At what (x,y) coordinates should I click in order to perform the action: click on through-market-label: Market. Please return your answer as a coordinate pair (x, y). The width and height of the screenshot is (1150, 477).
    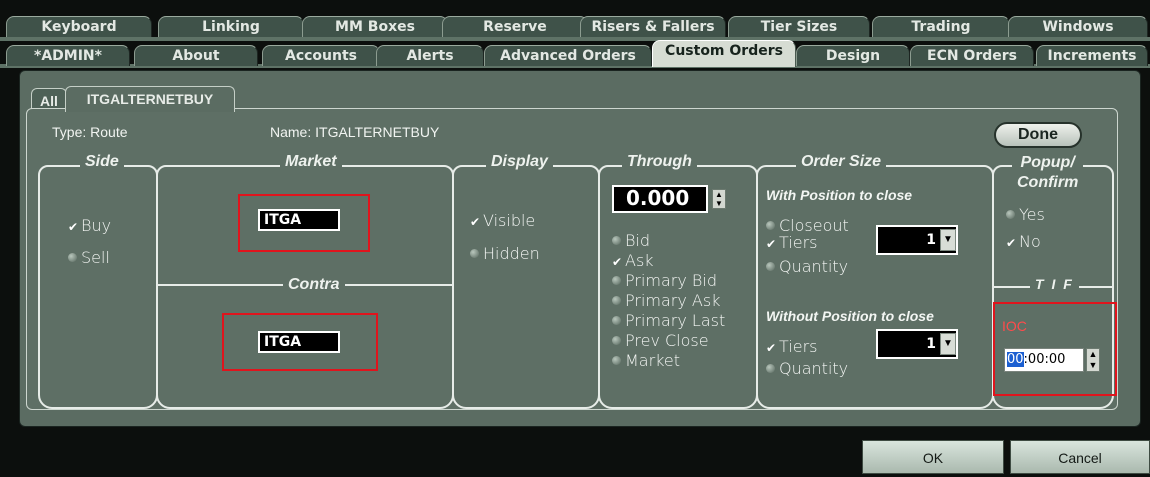
    Looking at the image, I should click on (652, 360).